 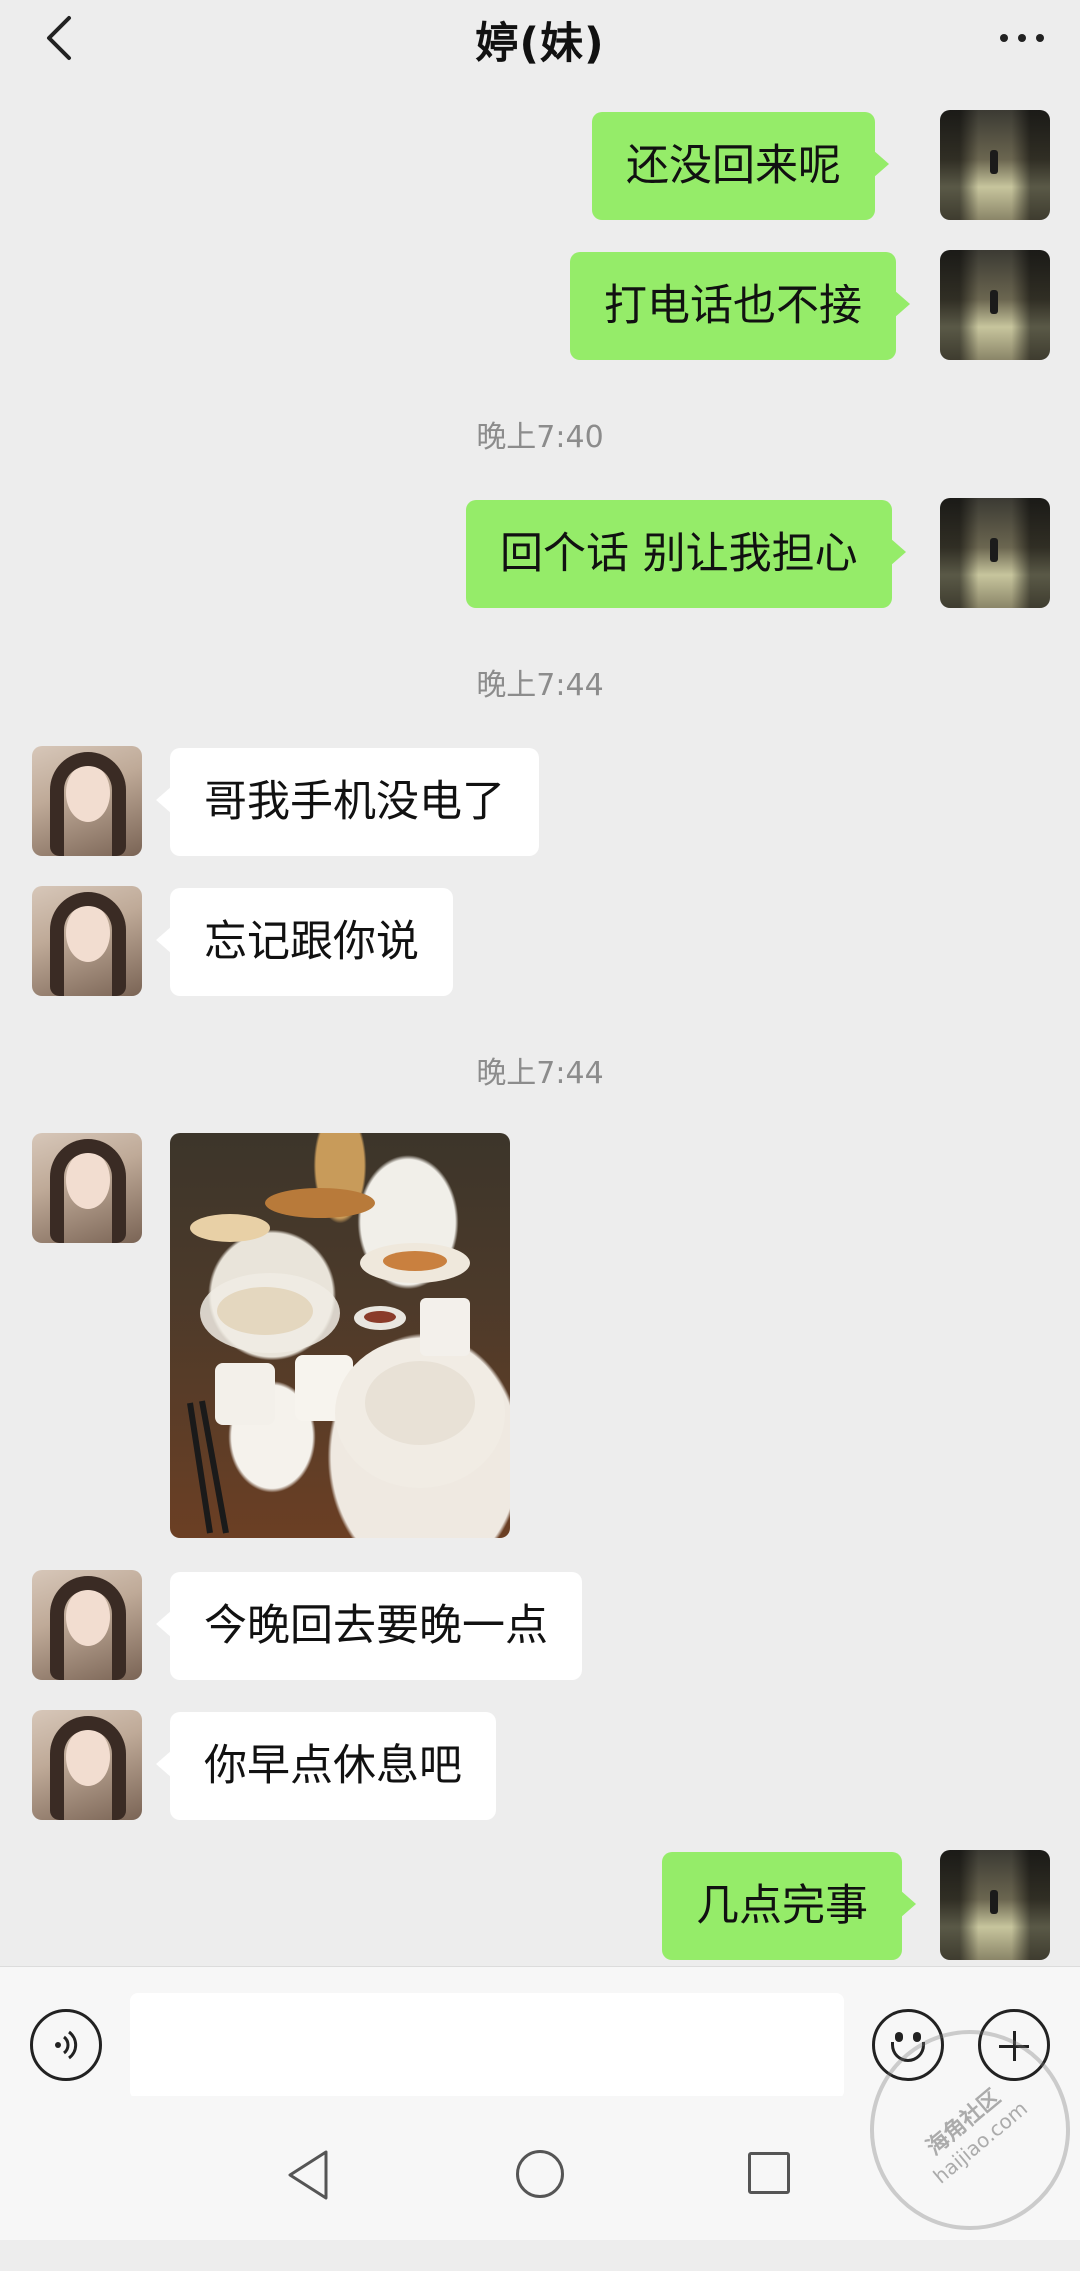 I want to click on voice-icon, so click(x=66, y=2045).